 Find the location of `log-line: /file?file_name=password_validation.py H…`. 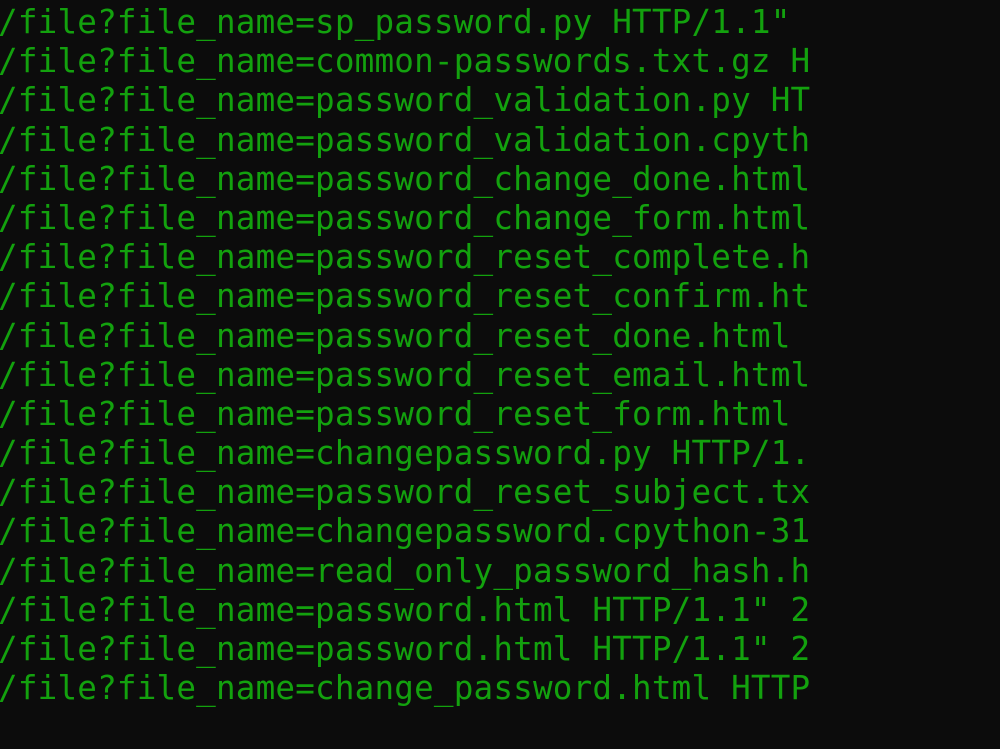

log-line: /file?file_name=password_validation.py H… is located at coordinates (405, 100).